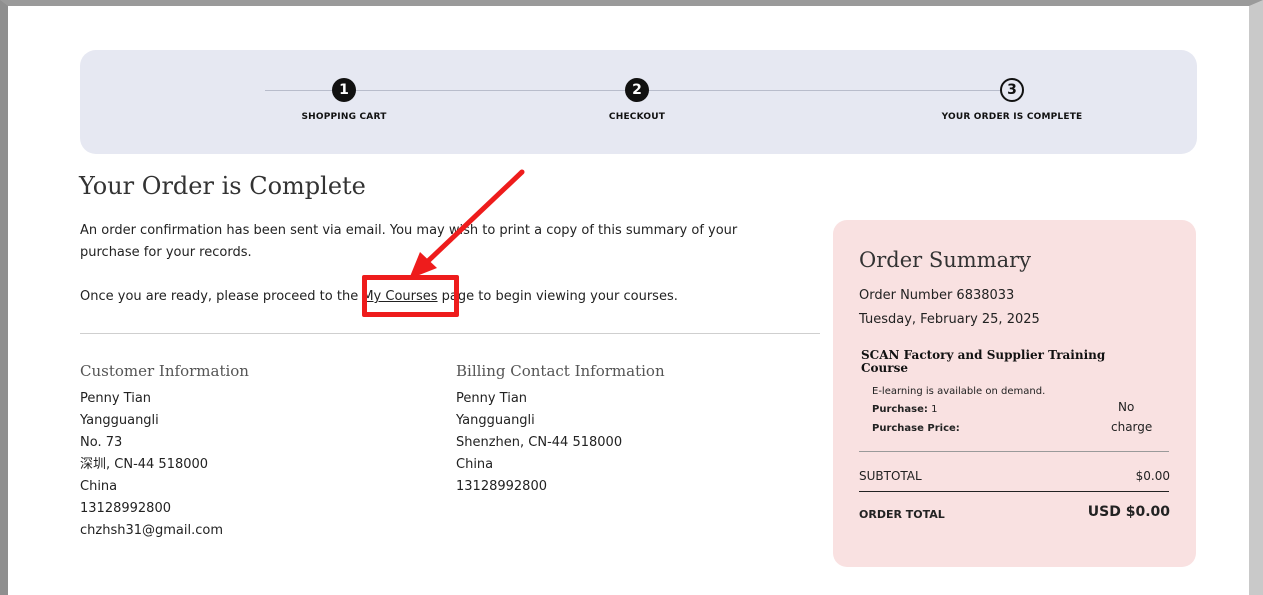  I want to click on step-number: 2, so click(637, 90).